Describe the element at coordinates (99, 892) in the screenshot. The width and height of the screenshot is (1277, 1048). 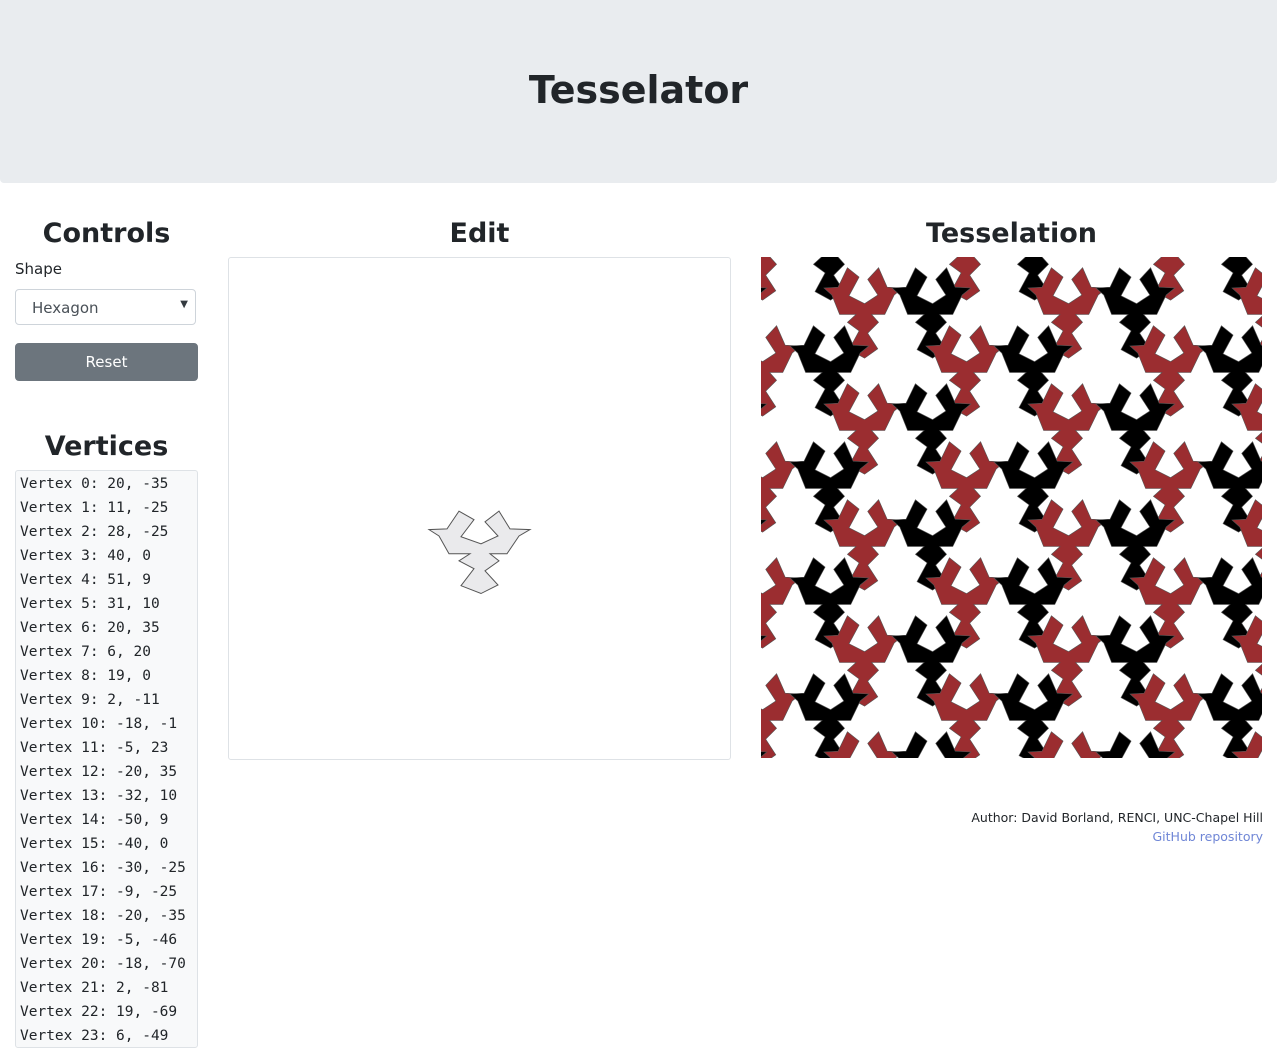
I see `vertex-item: Vertex 17: -9, -25` at that location.